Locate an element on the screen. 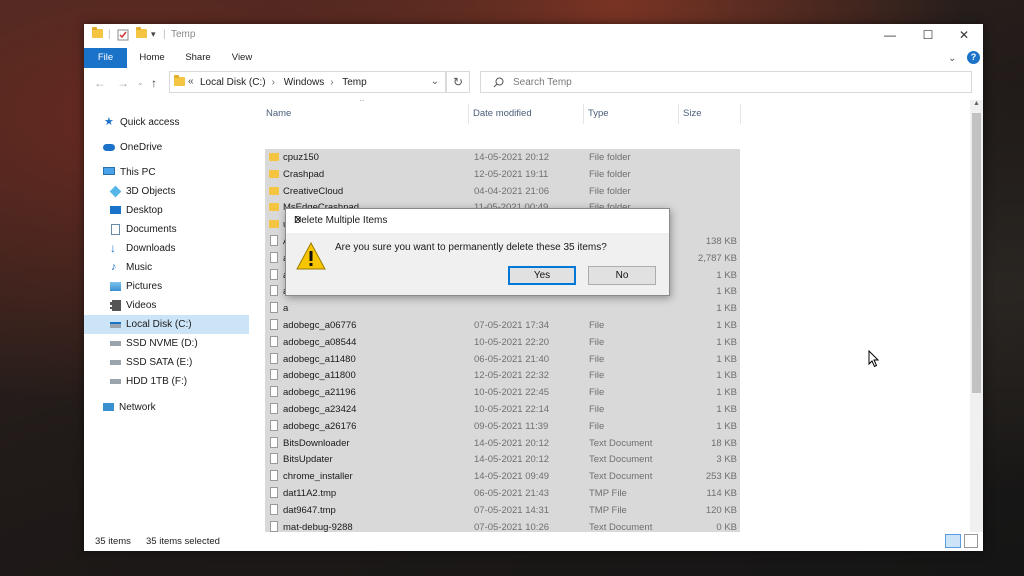 The width and height of the screenshot is (1024, 576). recent-locations-icon: ⌄ is located at coordinates (140, 82).